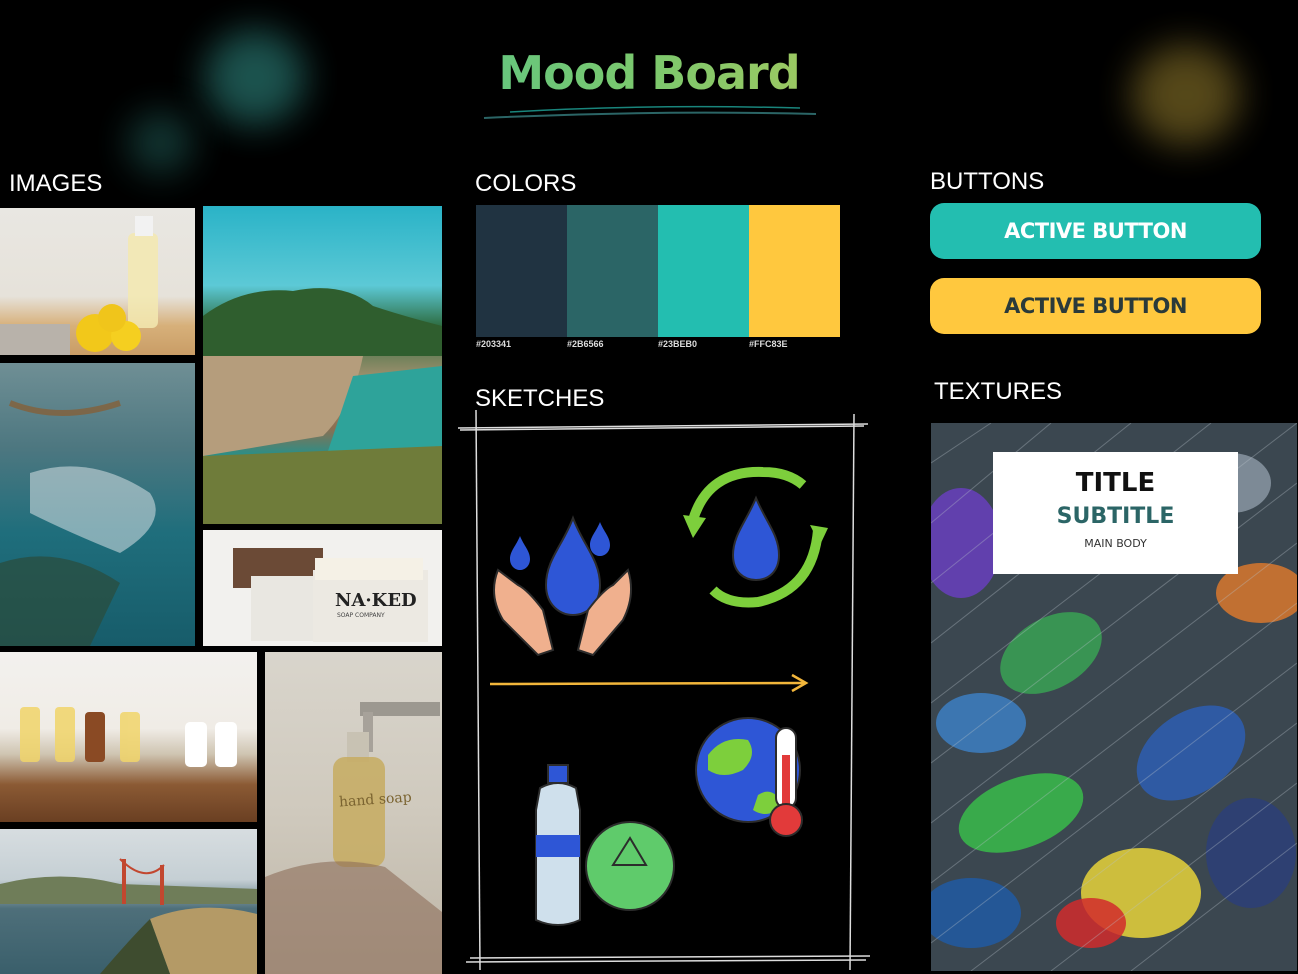  I want to click on active-button-secondary: ACTIVE BUTTON, so click(1095, 306).